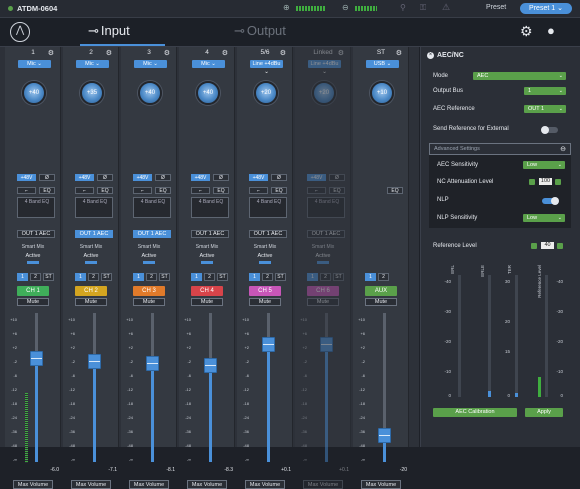  I want to click on nlp-toggle, so click(550, 201).